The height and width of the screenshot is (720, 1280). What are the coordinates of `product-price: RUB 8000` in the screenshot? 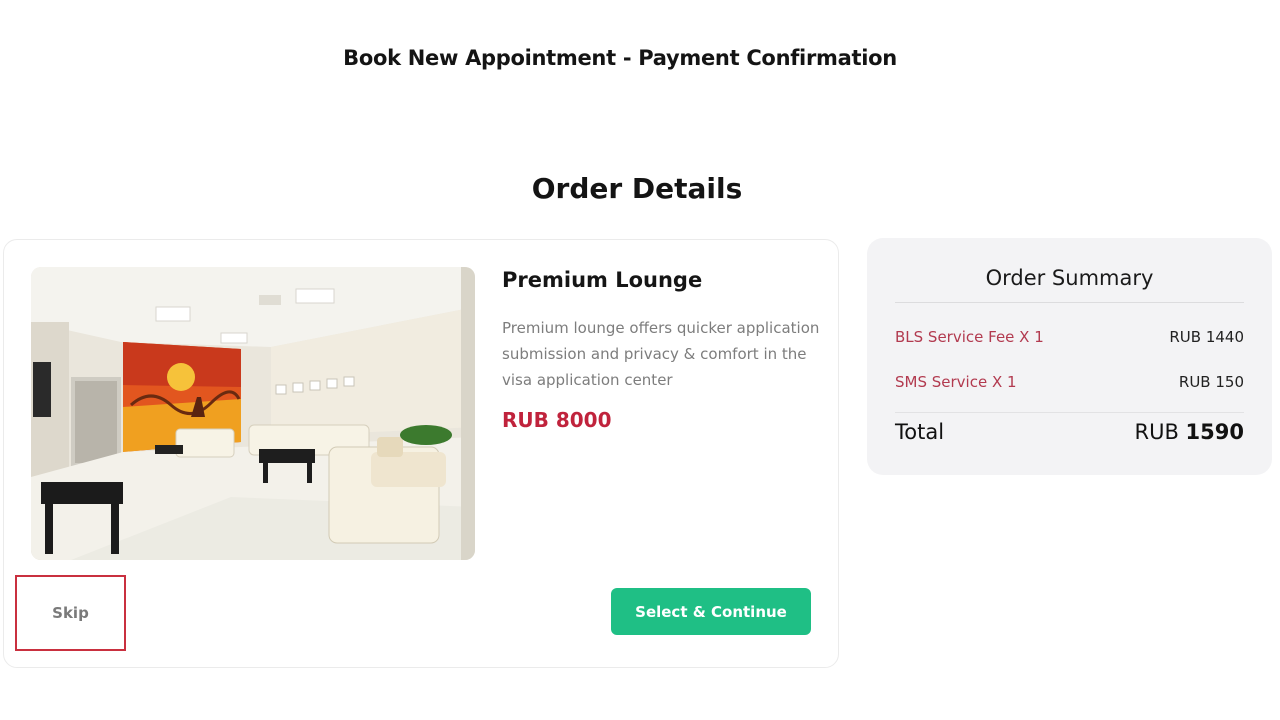 It's located at (557, 420).